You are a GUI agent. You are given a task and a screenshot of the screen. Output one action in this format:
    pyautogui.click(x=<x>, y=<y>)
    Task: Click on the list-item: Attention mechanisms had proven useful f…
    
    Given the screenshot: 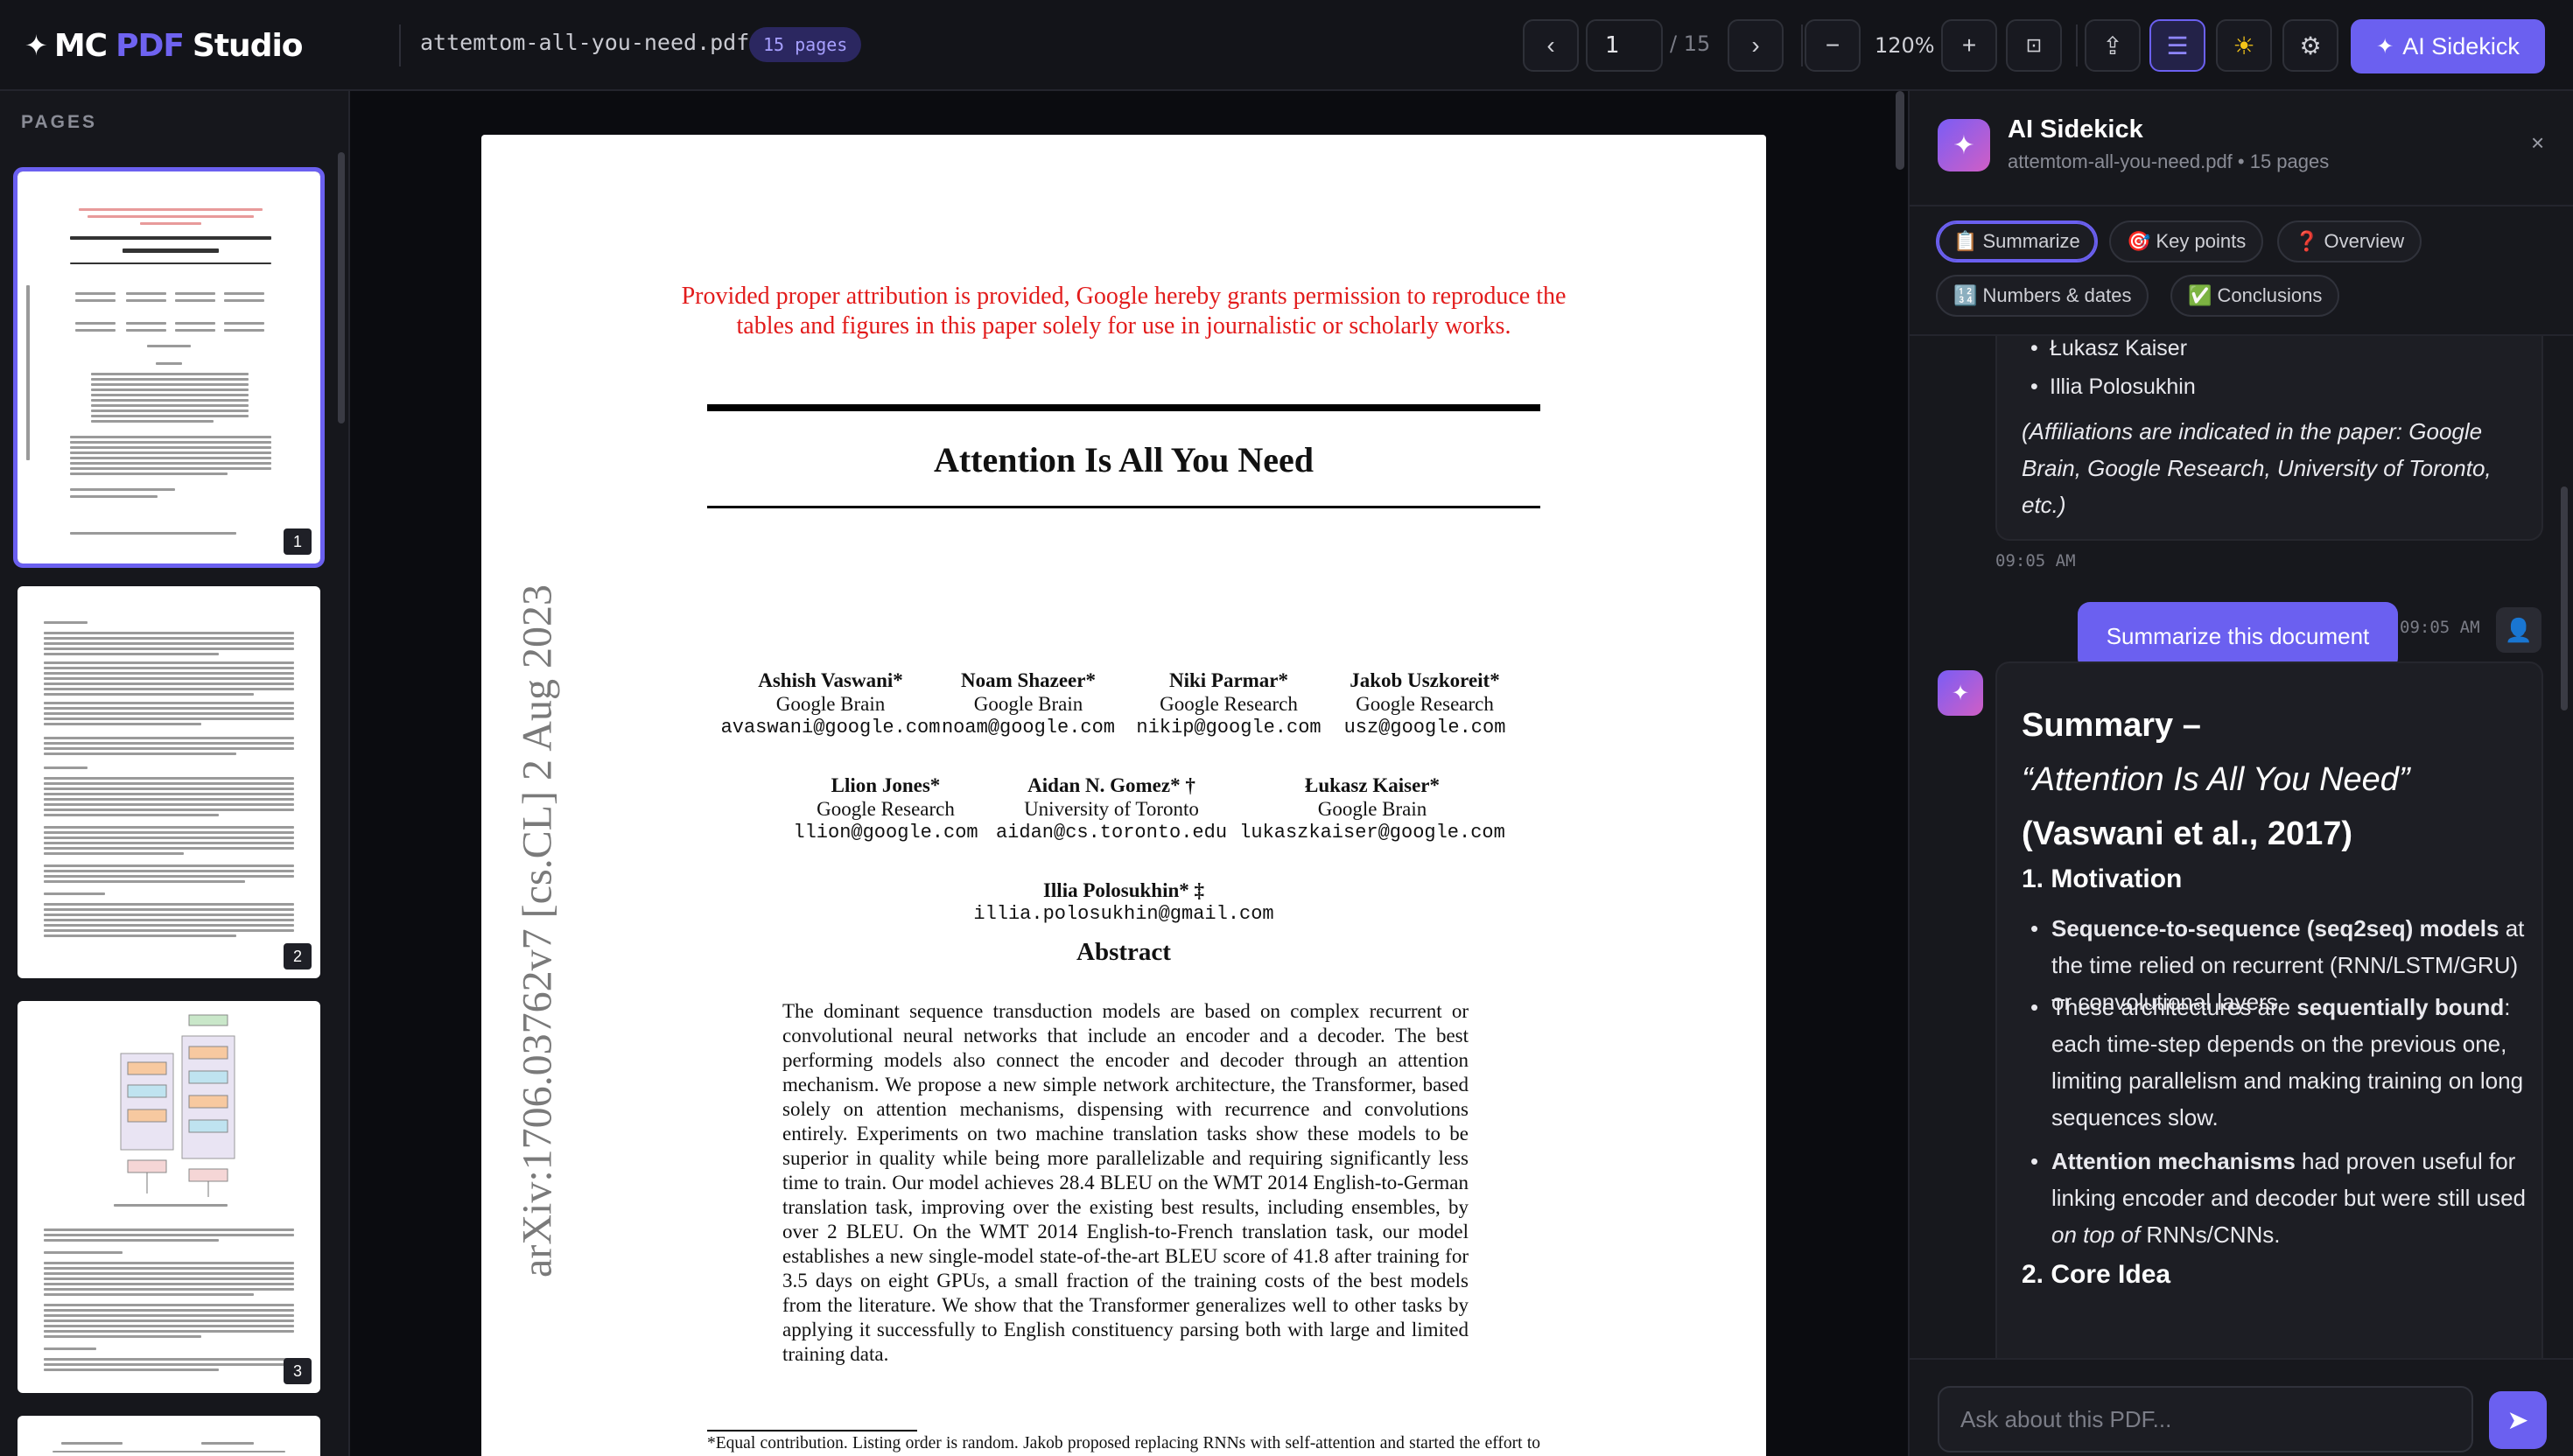 What is the action you would take?
    pyautogui.click(x=2284, y=1198)
    